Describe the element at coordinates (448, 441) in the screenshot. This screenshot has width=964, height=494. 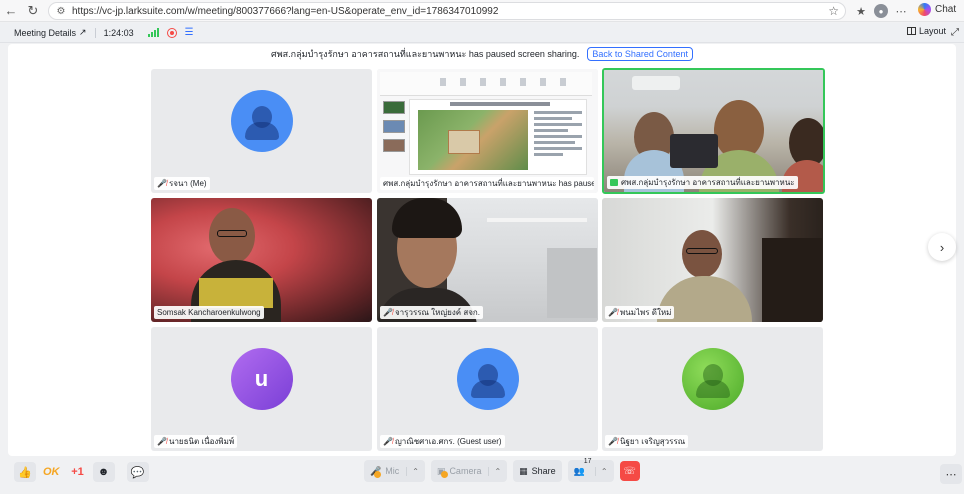
I see `participant-name: ญาณิชศาเอ.ศกร. (Guest user)` at that location.